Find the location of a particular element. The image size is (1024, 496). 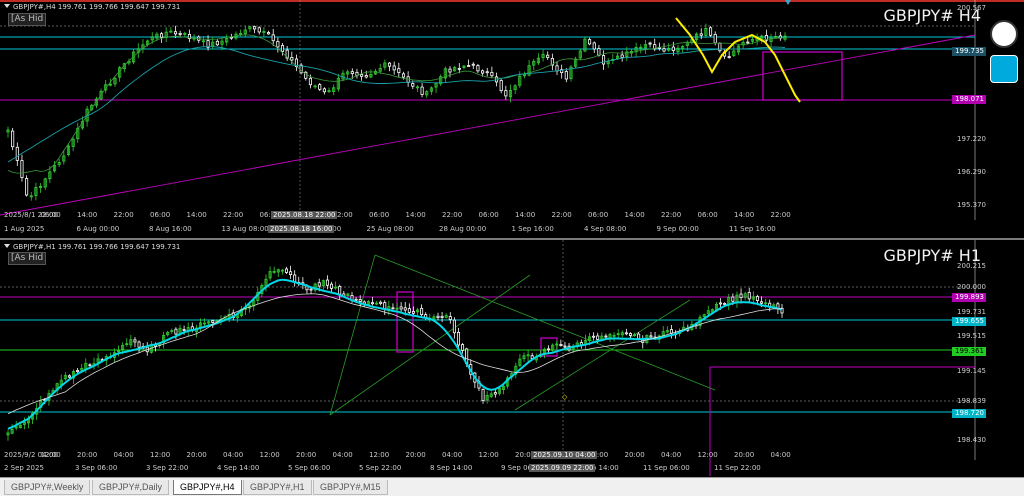

h1-as-hide-button: [As Hid is located at coordinates (27, 258).